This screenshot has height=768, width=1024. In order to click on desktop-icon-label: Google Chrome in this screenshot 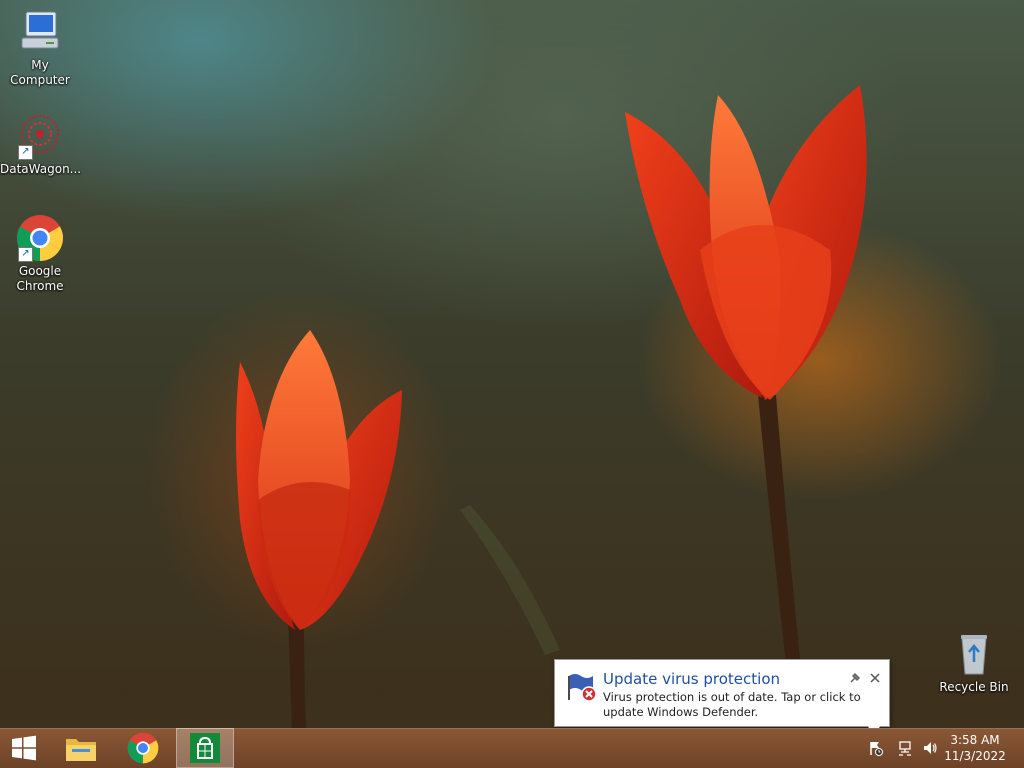, I will do `click(40, 278)`.